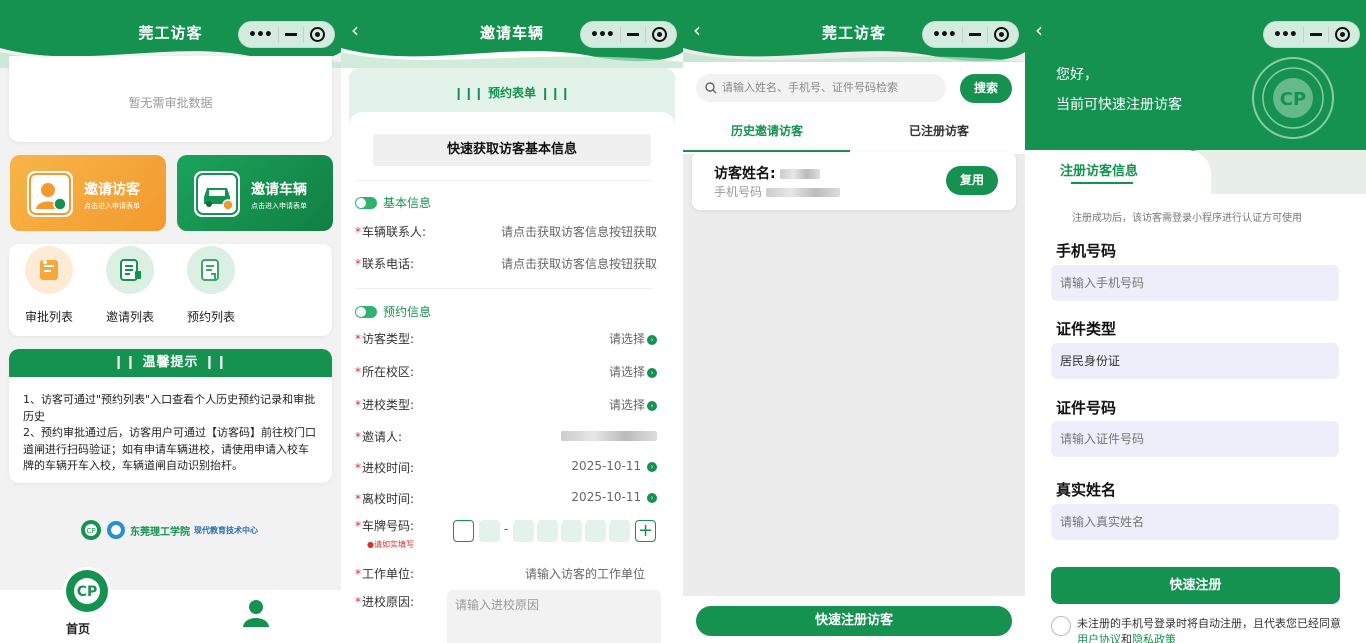 Image resolution: width=1366 pixels, height=643 pixels. What do you see at coordinates (512, 150) in the screenshot?
I see `fetch-visitor-info-button: 快速获取访客基本信息` at bounding box center [512, 150].